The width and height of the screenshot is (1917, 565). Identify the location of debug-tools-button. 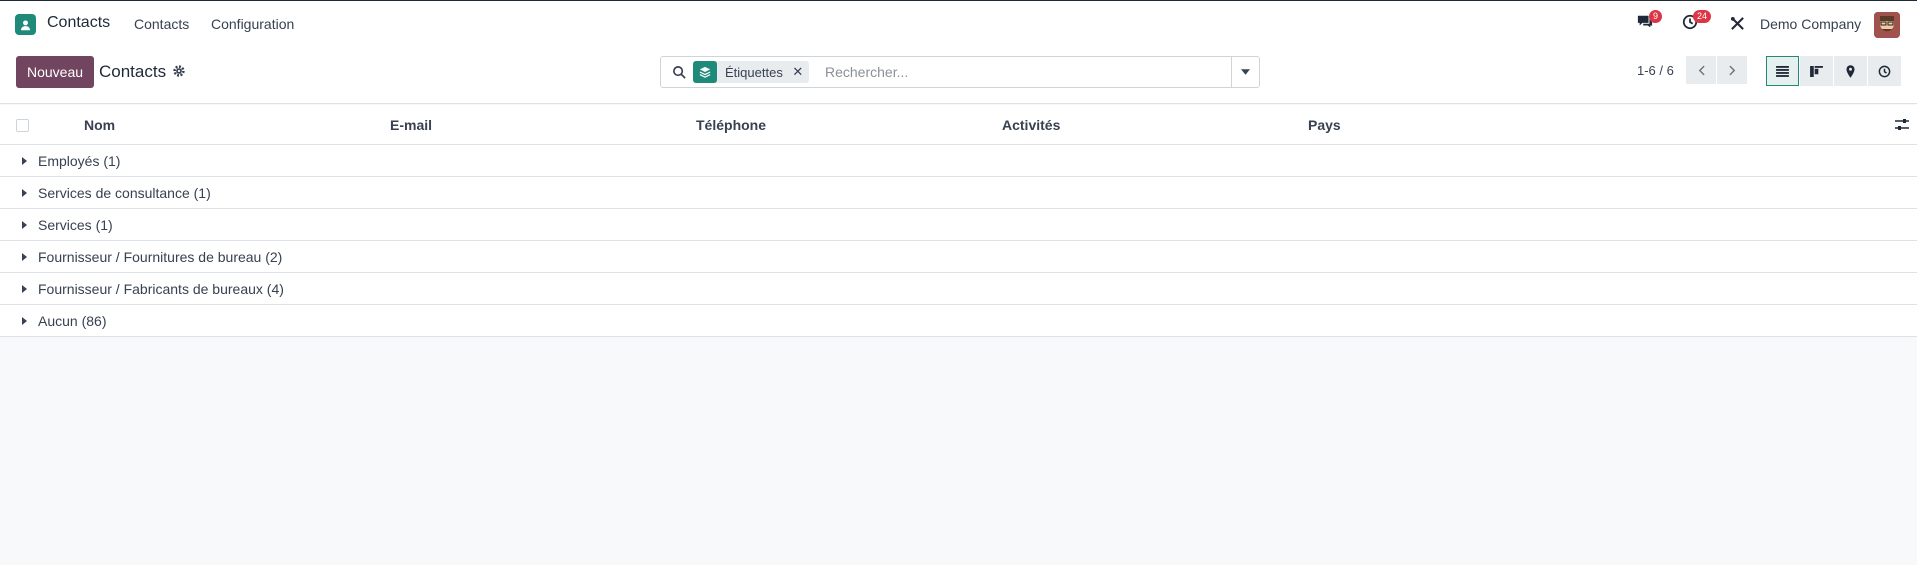
(1738, 24).